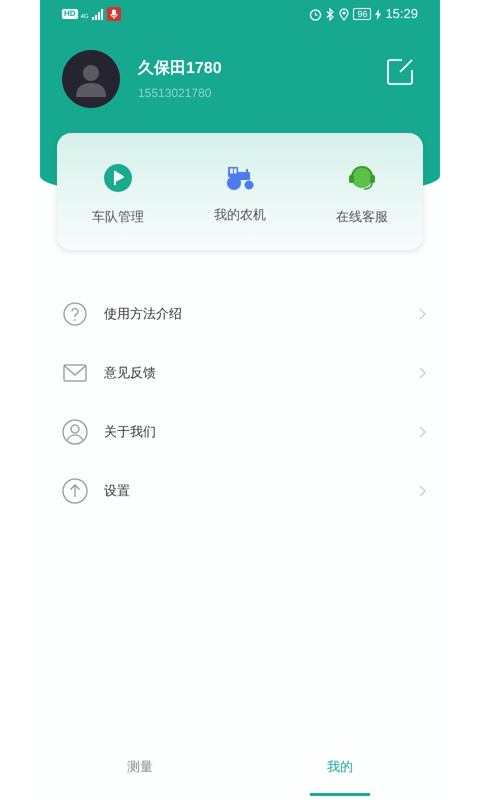 Image resolution: width=480 pixels, height=800 pixels. What do you see at coordinates (344, 14) in the screenshot?
I see `location-icon` at bounding box center [344, 14].